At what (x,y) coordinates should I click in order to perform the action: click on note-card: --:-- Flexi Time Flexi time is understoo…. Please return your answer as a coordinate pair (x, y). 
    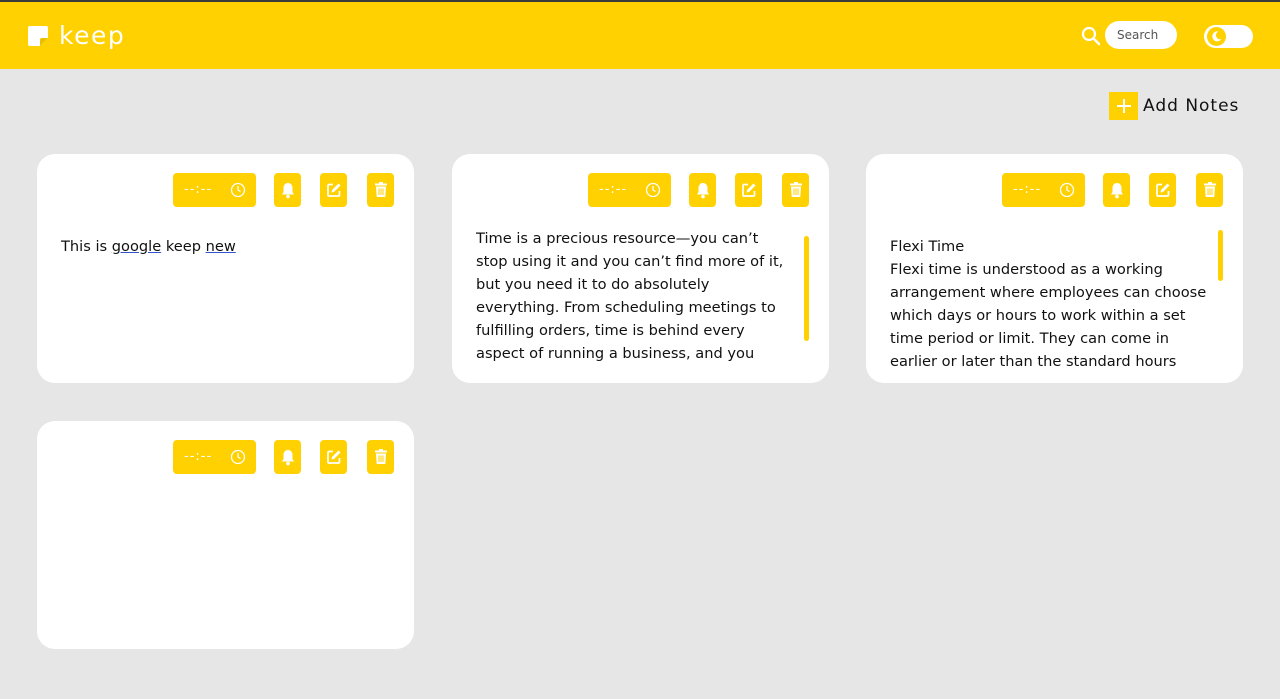
    Looking at the image, I should click on (1054, 268).